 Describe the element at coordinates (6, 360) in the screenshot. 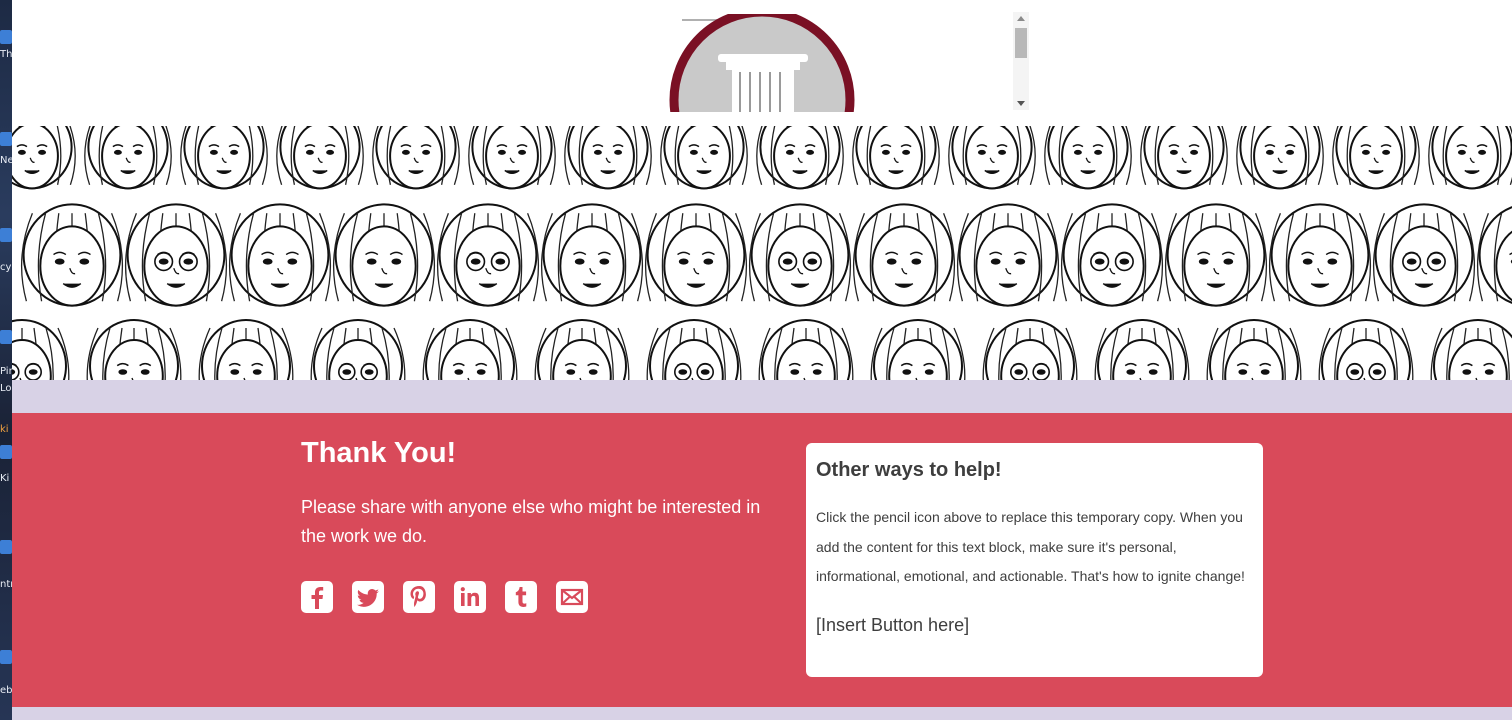

I see `desktop-icon-strip: Th Ne cy Pin Lo ki Ki ntr eb` at that location.